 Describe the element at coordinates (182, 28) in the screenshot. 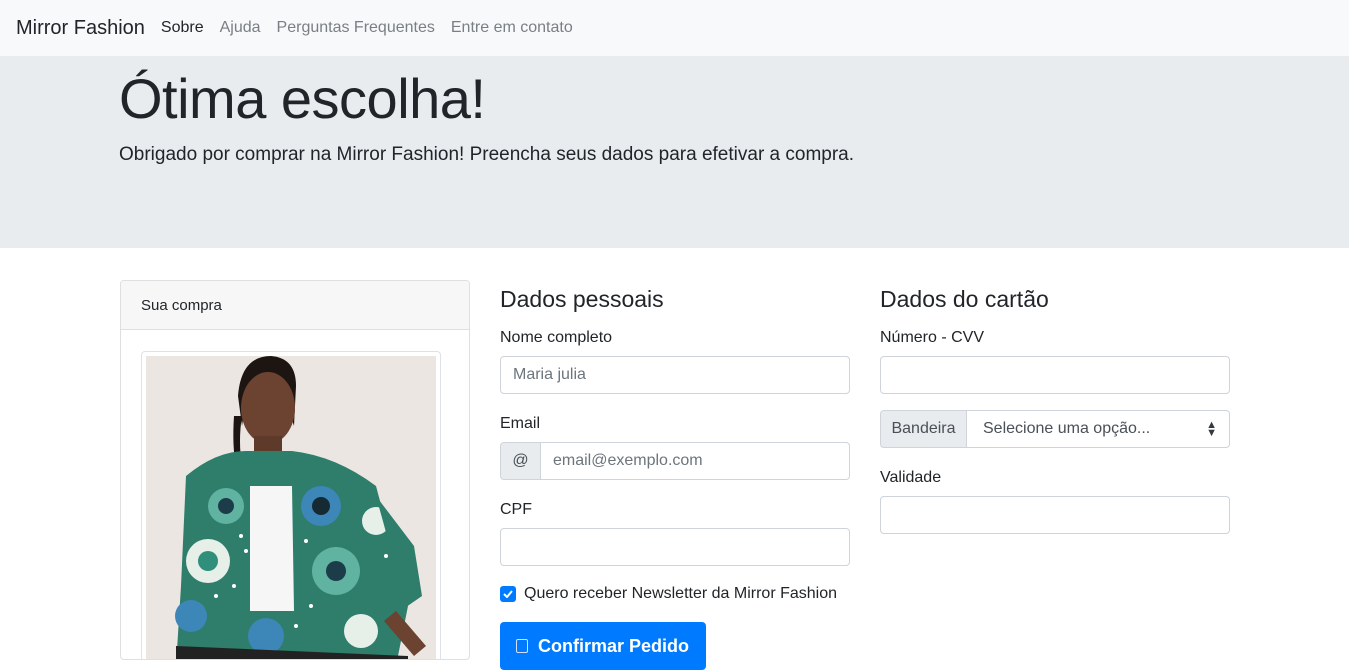

I see `nav-link-sobre: Sobre` at that location.